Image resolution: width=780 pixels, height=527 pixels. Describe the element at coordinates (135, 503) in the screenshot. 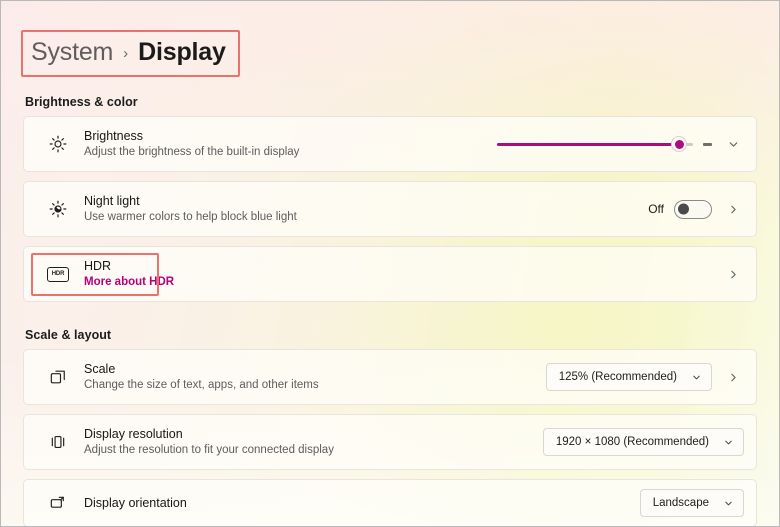

I see `display-orientation-title: Display orientation` at that location.